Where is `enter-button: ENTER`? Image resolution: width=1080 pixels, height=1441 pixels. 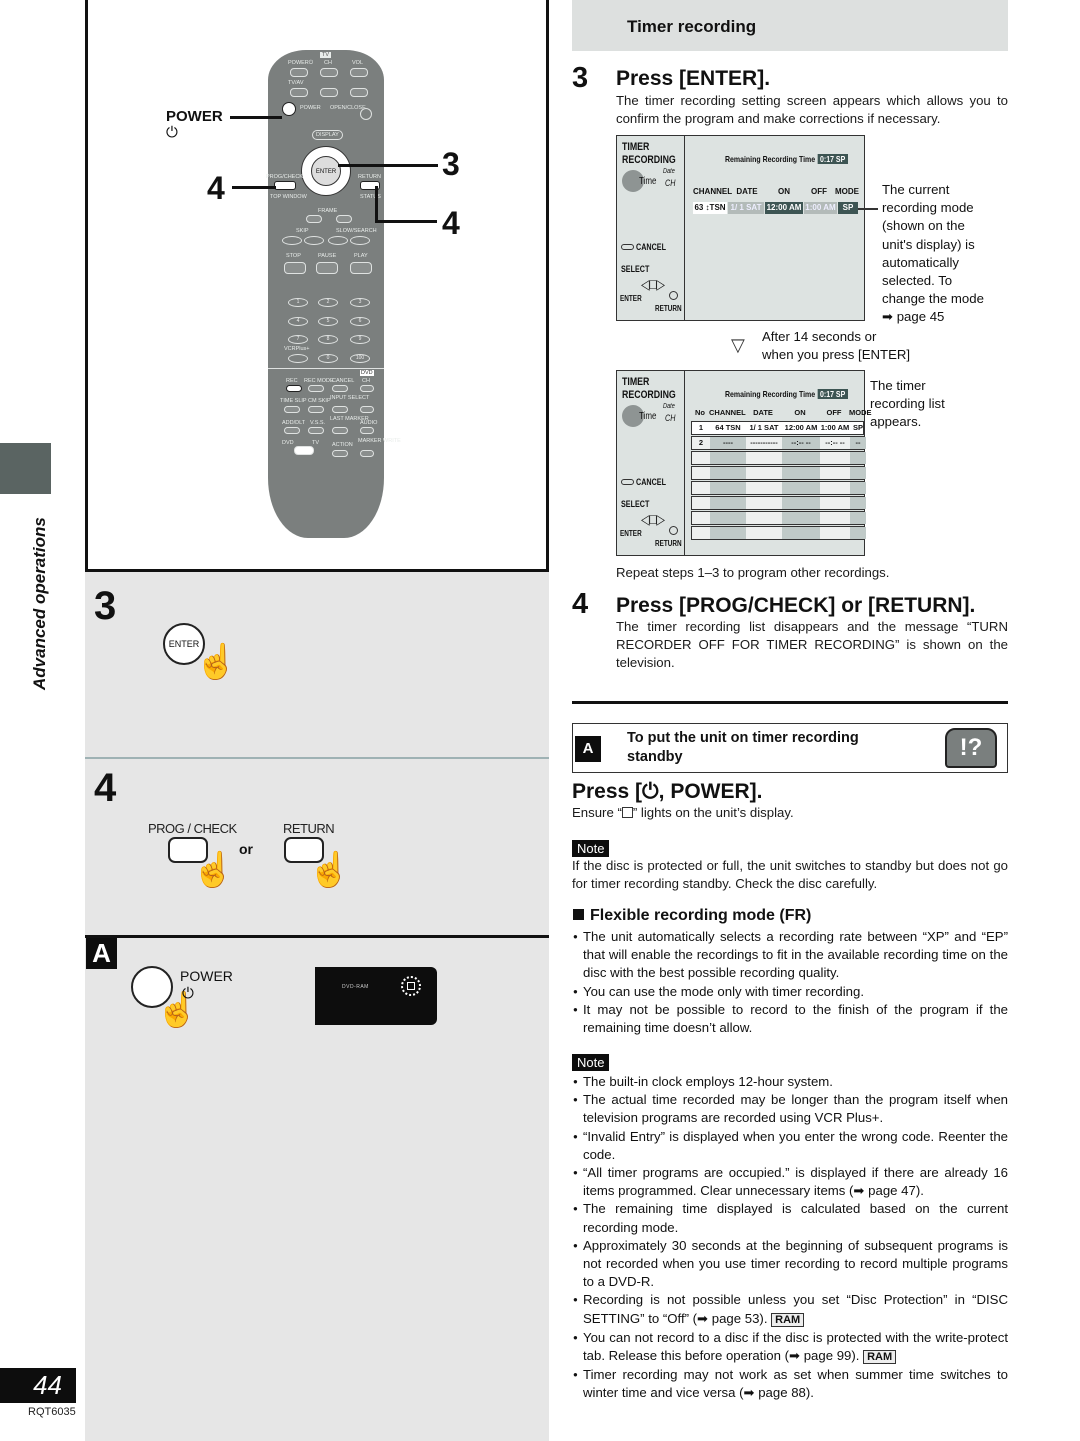
enter-button: ENTER is located at coordinates (326, 171).